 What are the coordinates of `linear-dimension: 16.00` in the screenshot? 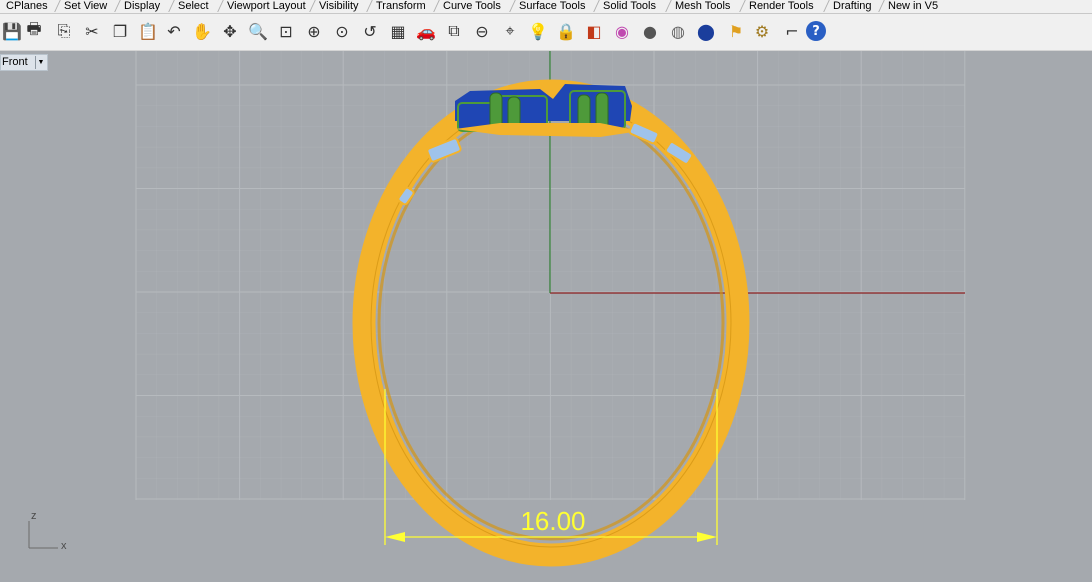 It's located at (551, 467).